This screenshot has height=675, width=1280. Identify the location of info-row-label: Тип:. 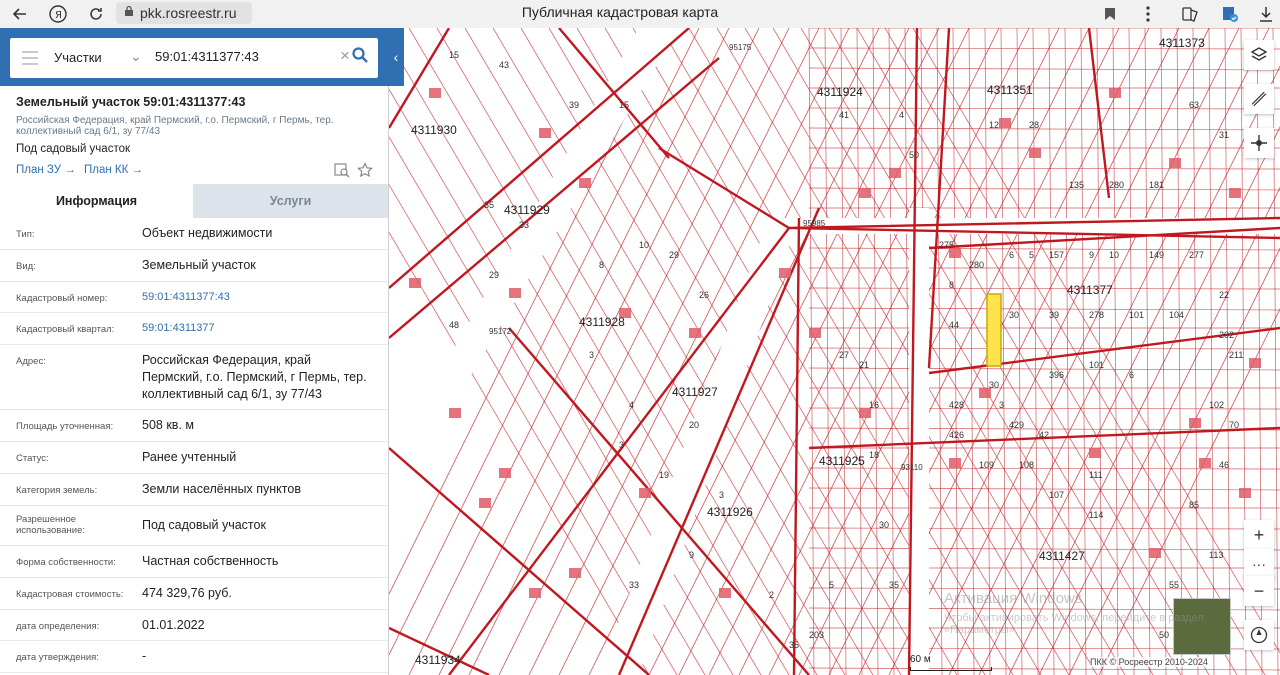
(25, 234).